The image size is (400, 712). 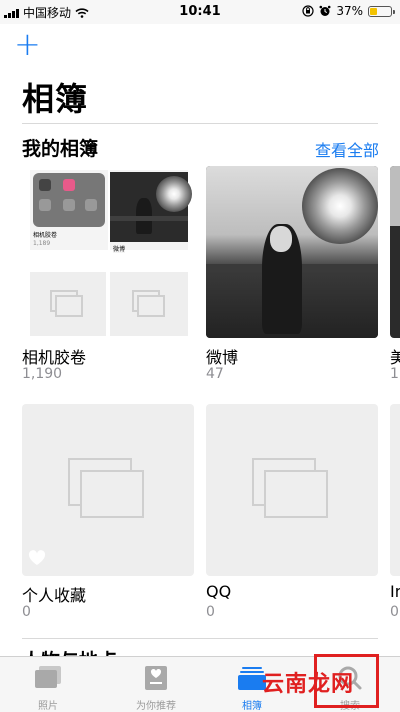 I want to click on mini-album-name: 微博, so click(x=119, y=248).